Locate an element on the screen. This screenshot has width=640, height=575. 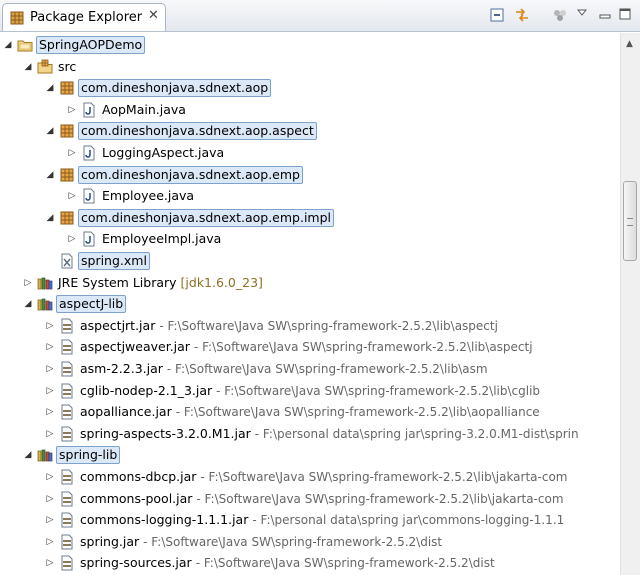
tree-item: ◢ com.dineshonjava.sdnext.aop.aspect is located at coordinates (310, 131).